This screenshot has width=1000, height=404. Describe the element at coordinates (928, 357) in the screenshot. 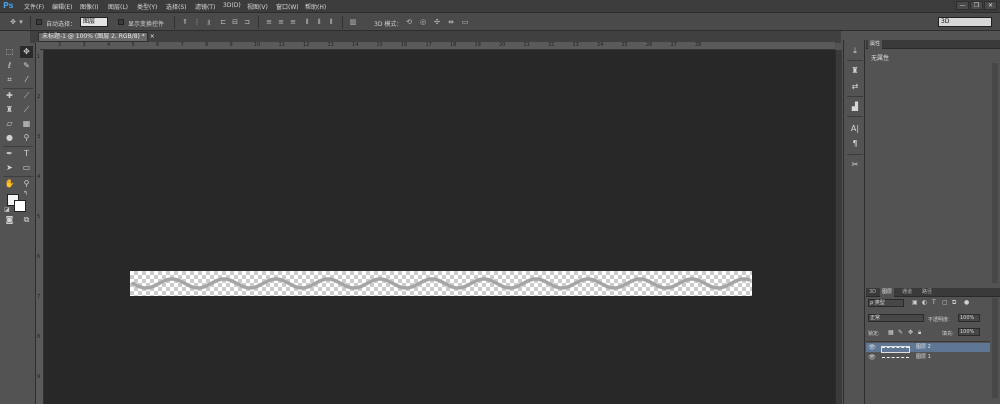

I see `layer-row: 👁︎ 图层 1` at that location.